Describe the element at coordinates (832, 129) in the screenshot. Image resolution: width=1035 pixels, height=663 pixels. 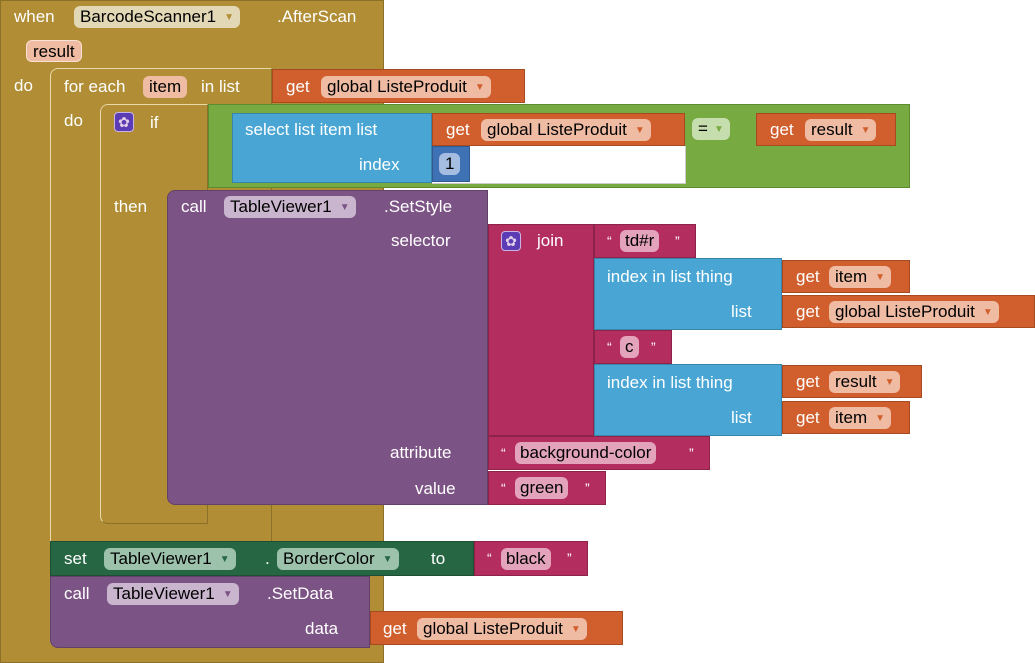
I see `var-name: result` at that location.